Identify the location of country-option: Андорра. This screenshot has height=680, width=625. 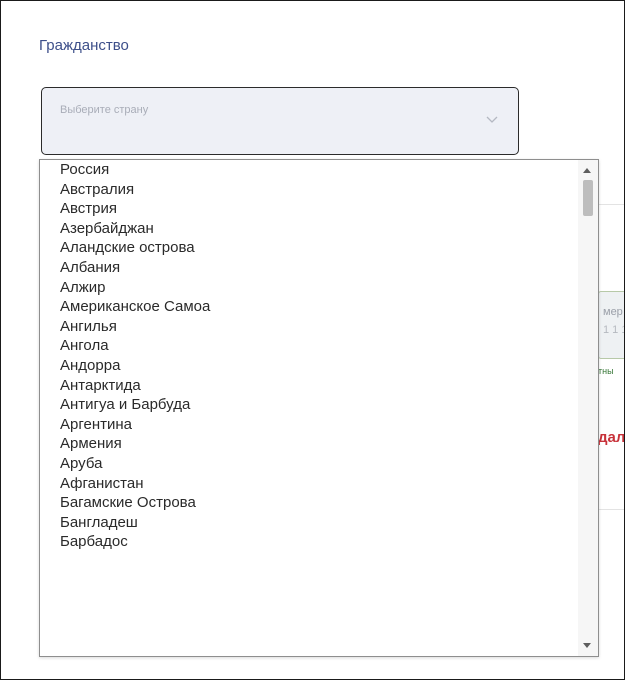
(309, 366).